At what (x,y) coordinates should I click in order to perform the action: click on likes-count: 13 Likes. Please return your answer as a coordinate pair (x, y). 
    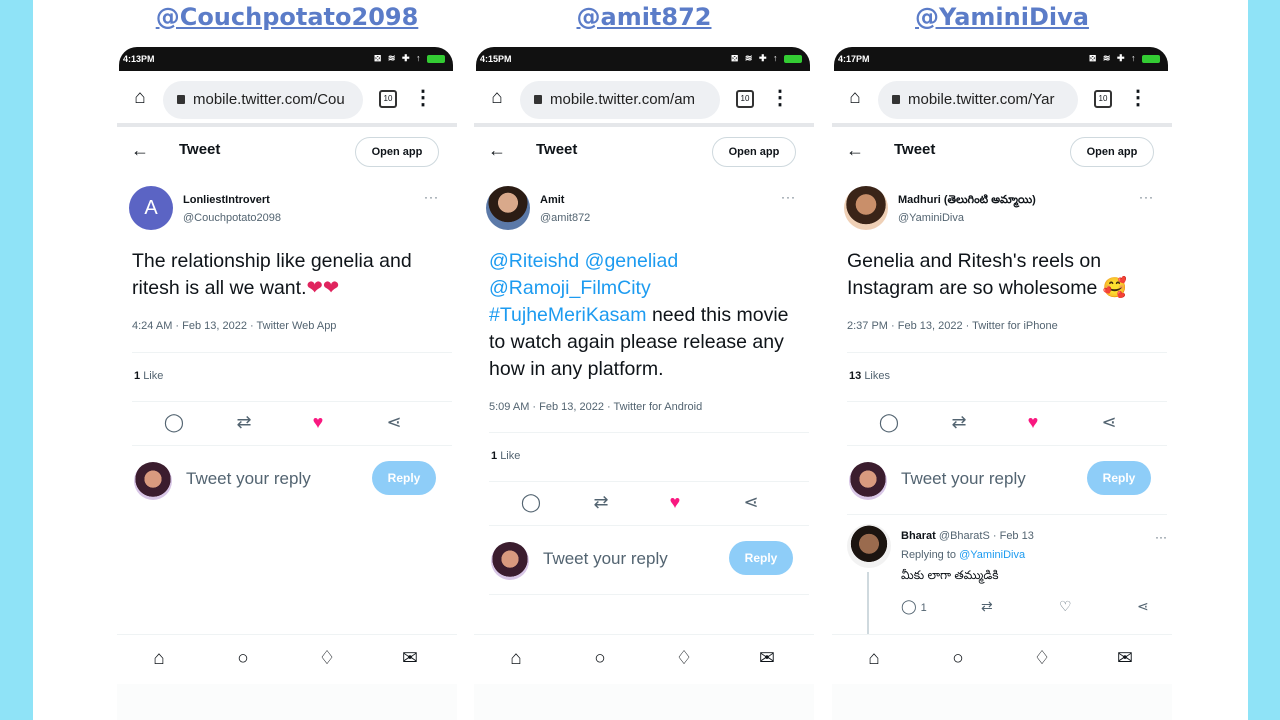
    Looking at the image, I should click on (869, 376).